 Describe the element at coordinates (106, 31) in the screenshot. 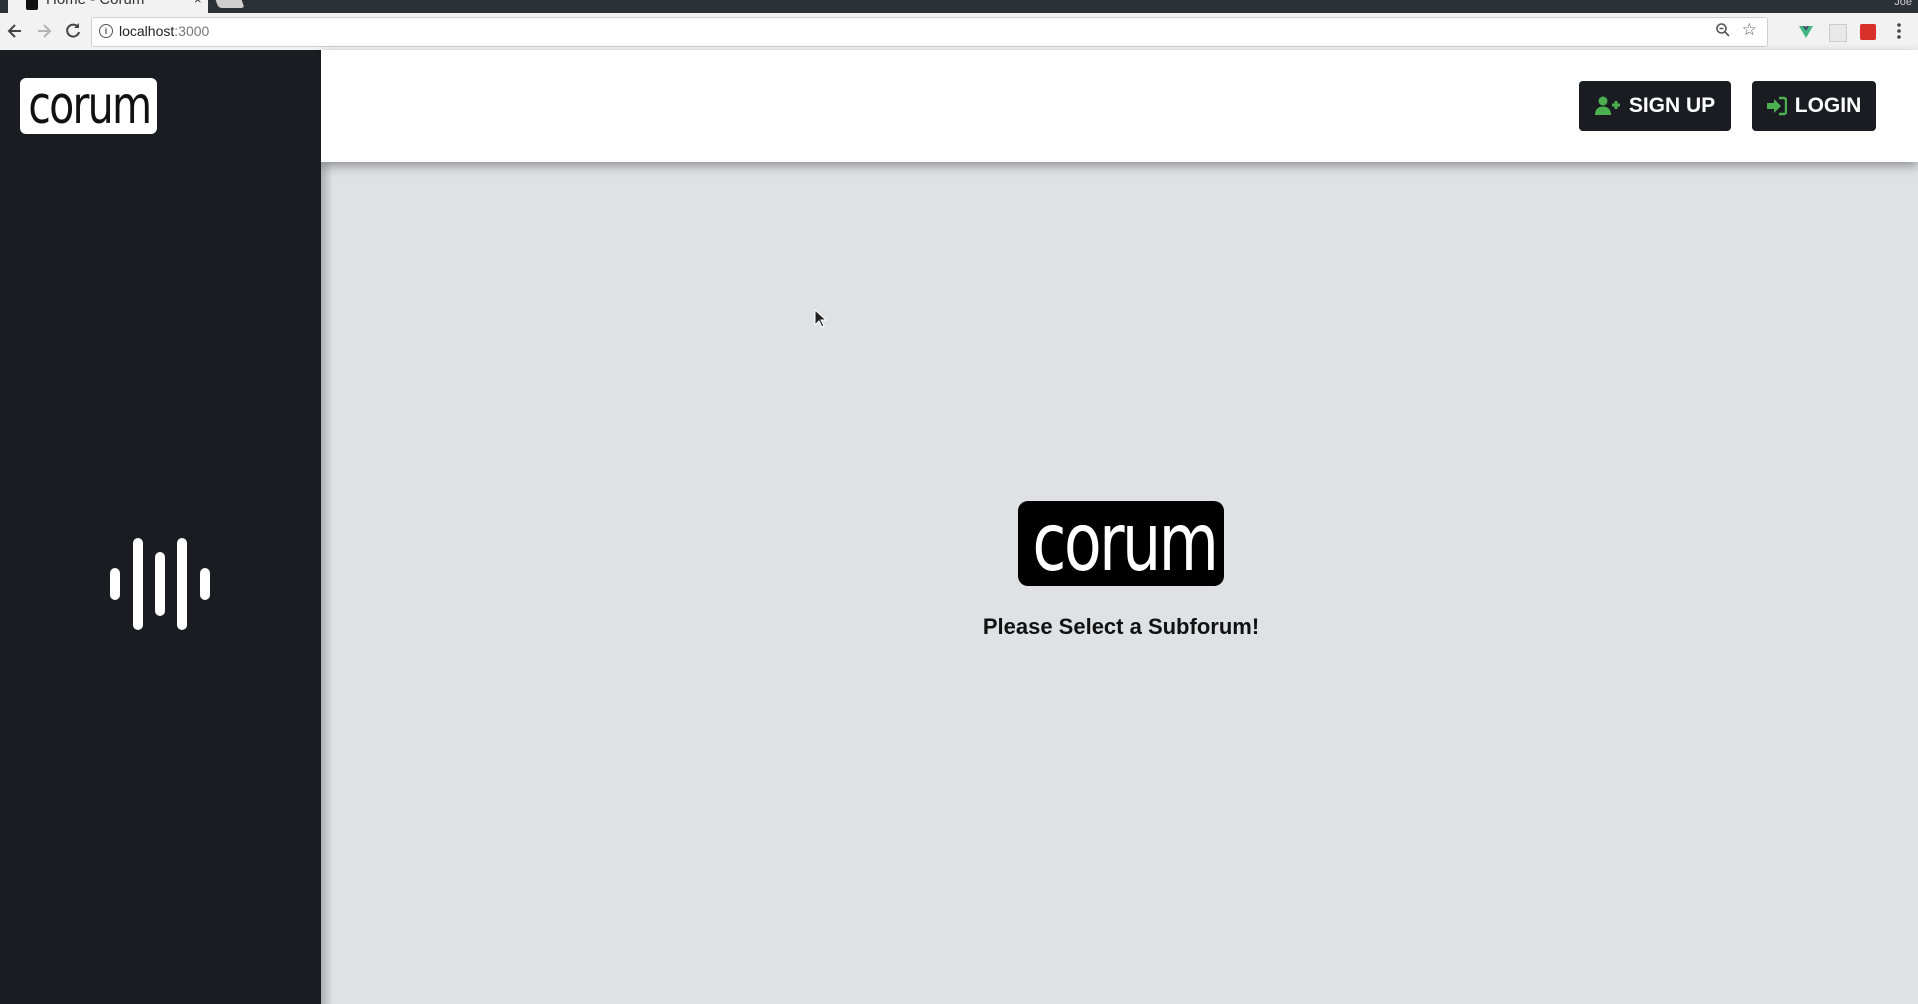

I see `info-icon: i` at that location.